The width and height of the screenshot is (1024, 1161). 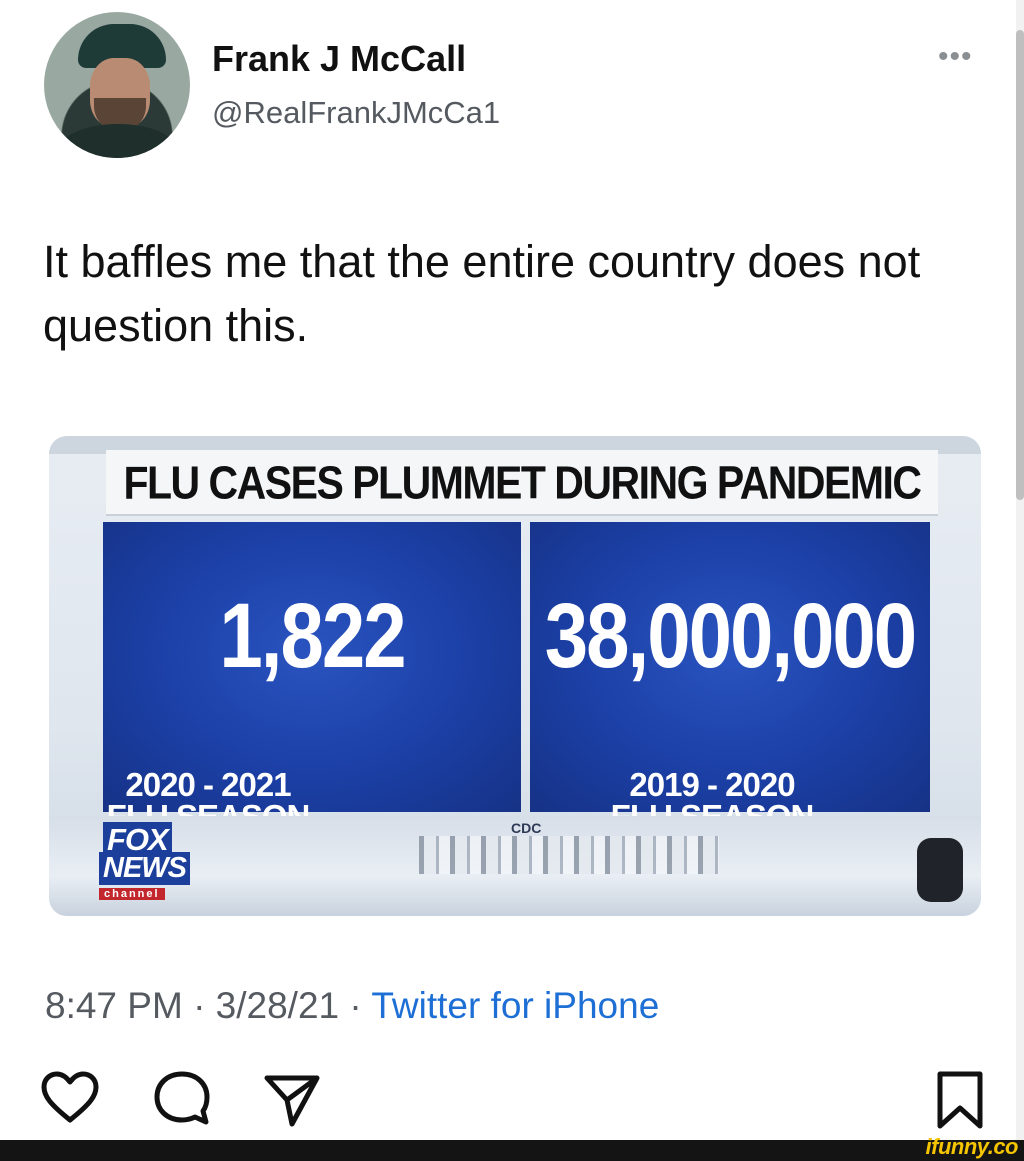 What do you see at coordinates (512, 1147) in the screenshot?
I see `watermark-bar: ifunny.co` at bounding box center [512, 1147].